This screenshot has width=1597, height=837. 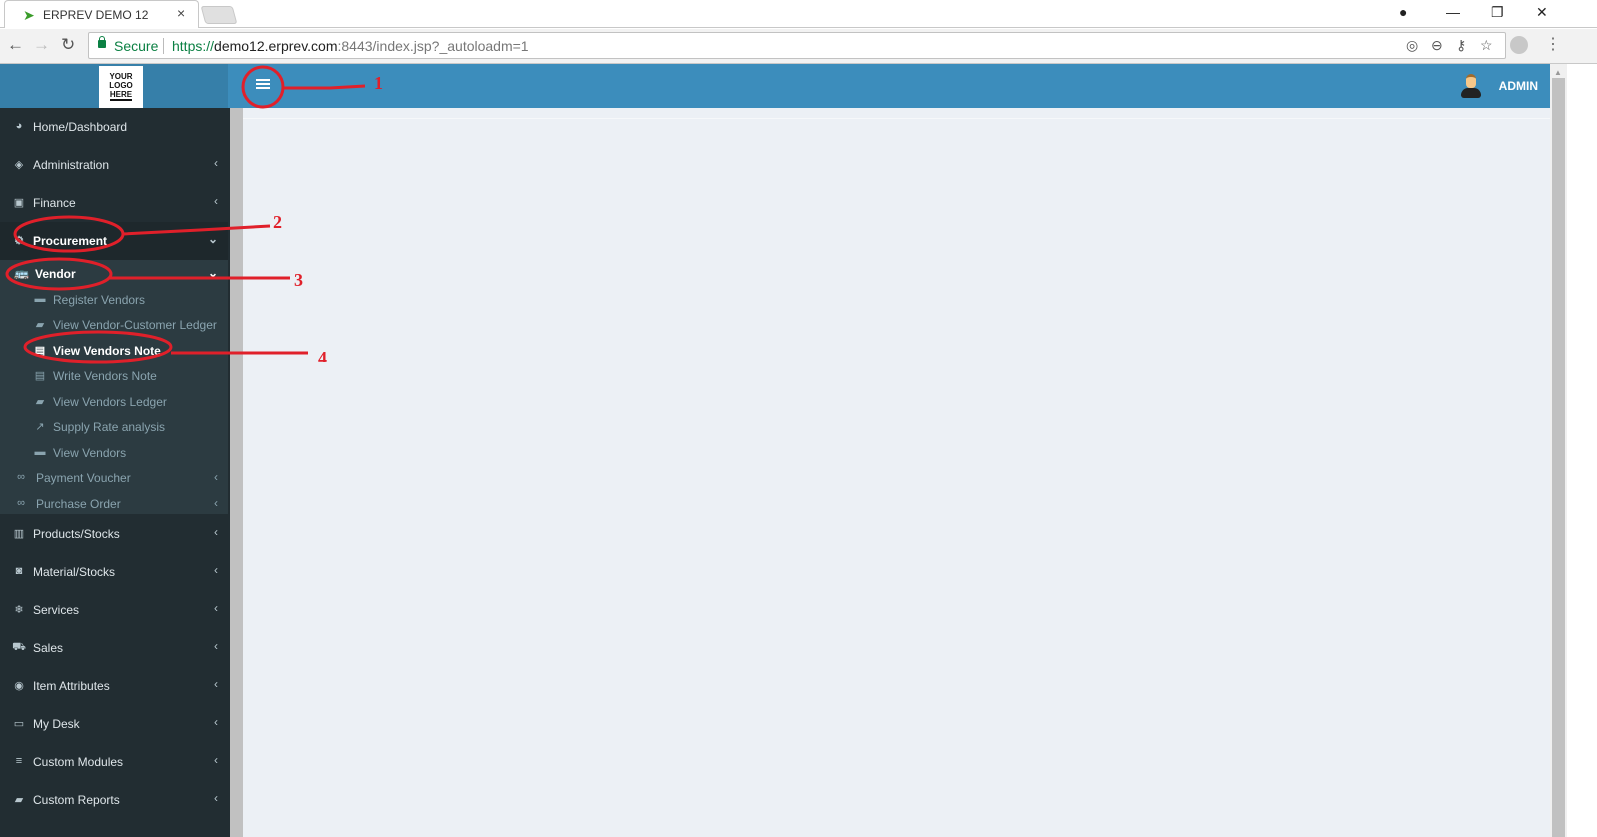 I want to click on browser-menu-icon: ⋮, so click(x=1553, y=44).